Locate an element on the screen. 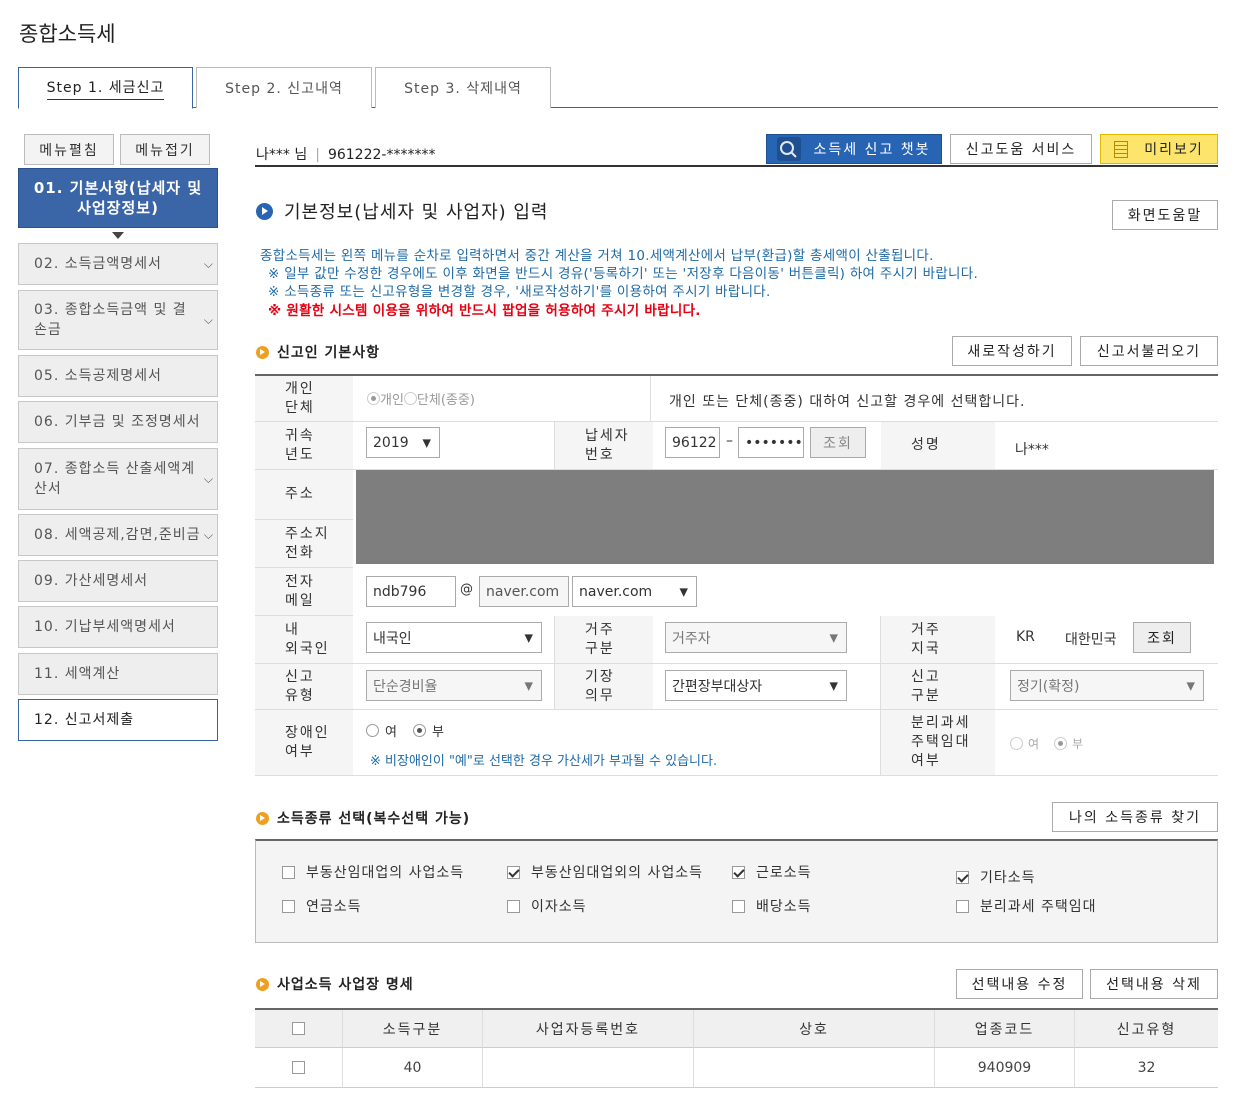 The width and height of the screenshot is (1234, 1105). report-type-label: 신고 유형 is located at coordinates (304, 687).